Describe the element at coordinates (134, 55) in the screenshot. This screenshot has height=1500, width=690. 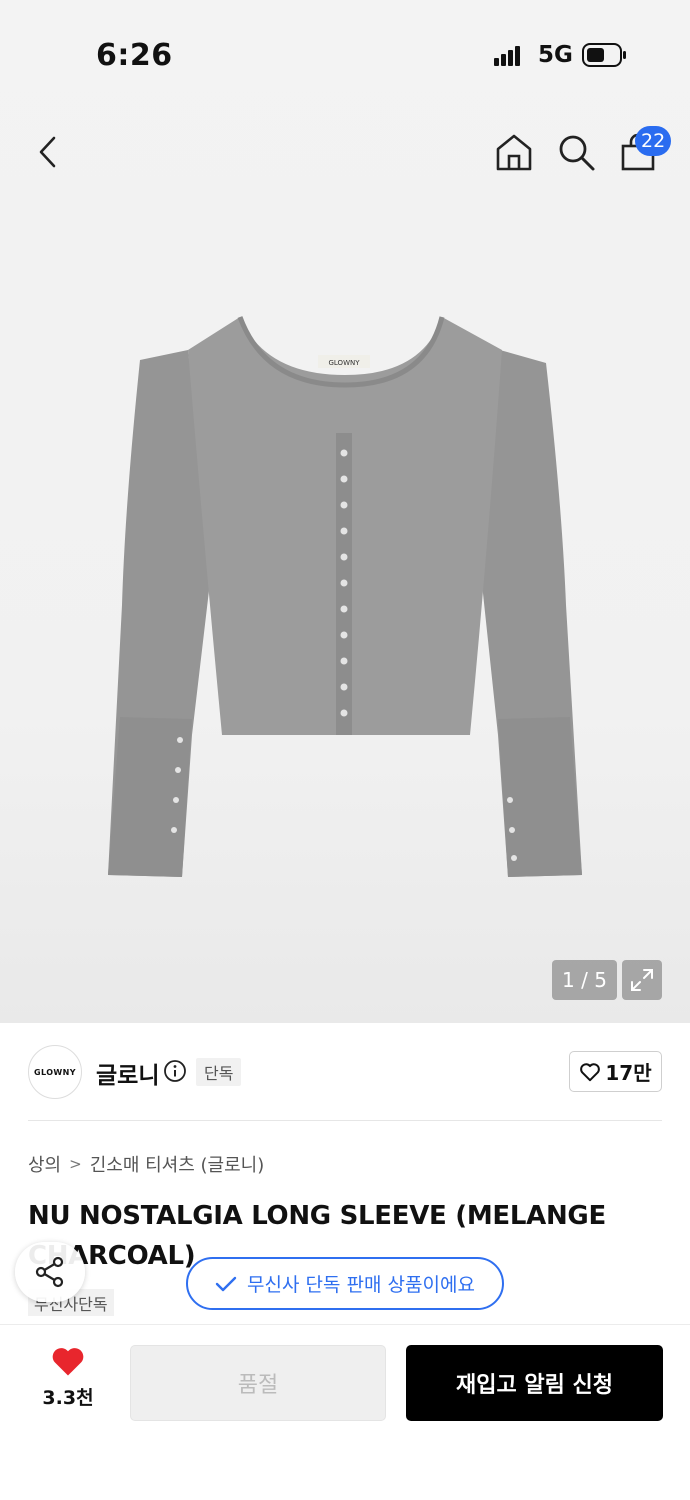
I see `status-time: 6:26` at that location.